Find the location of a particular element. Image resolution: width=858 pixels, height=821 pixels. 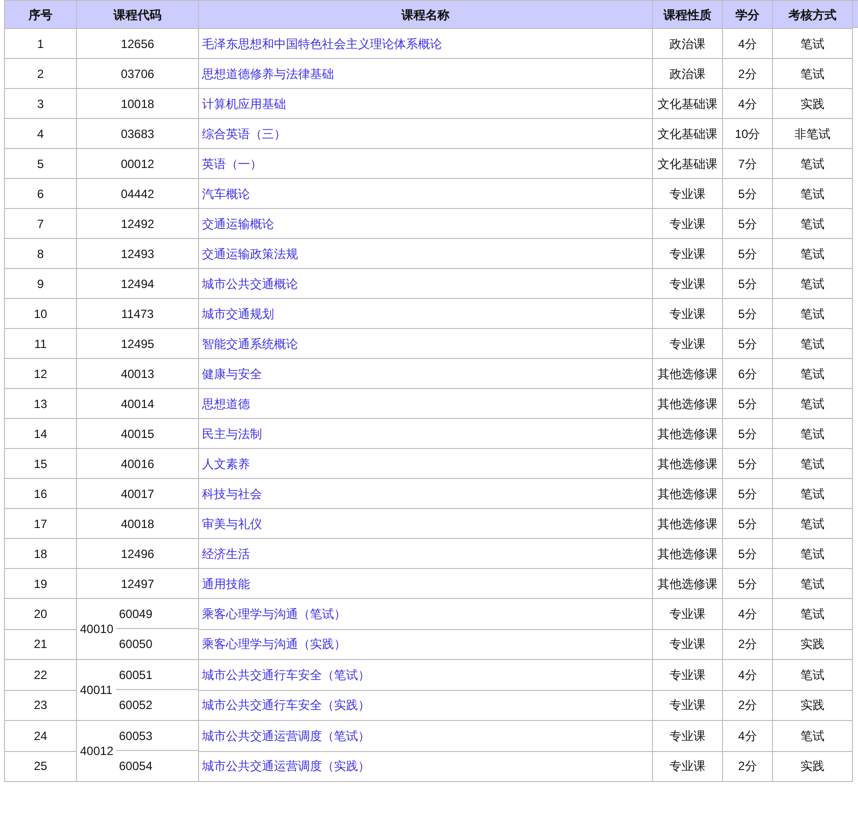

table-cell: 12493 is located at coordinates (137, 253).